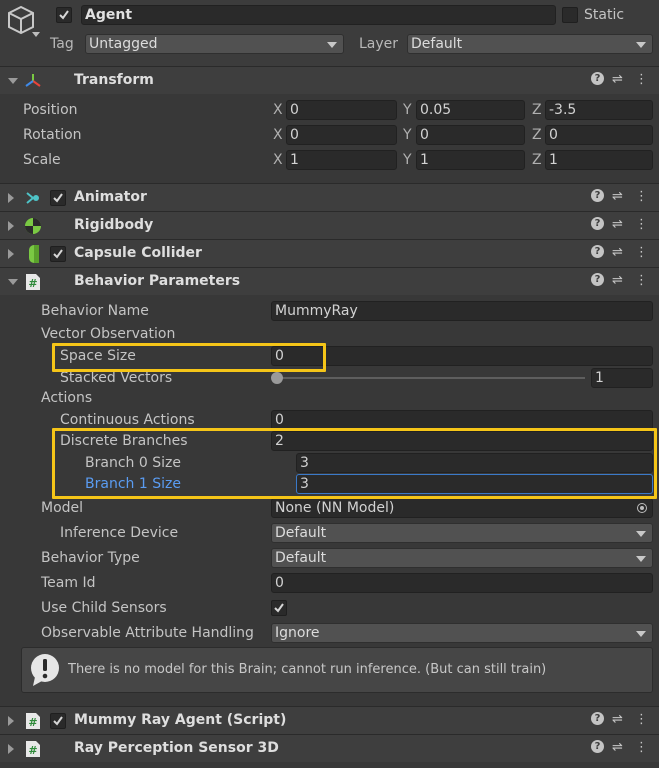 This screenshot has height=768, width=659. What do you see at coordinates (470, 160) in the screenshot?
I see `scale-y-field: 1` at bounding box center [470, 160].